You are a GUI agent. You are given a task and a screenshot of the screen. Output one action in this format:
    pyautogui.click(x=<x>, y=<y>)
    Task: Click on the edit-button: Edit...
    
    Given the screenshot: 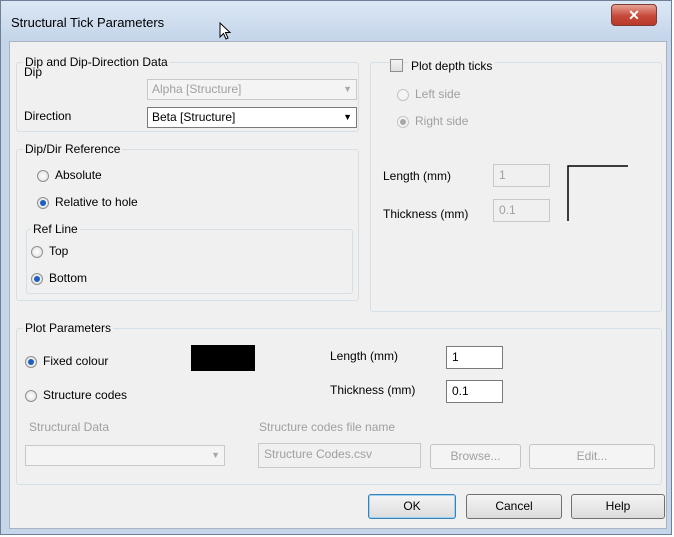 What is the action you would take?
    pyautogui.click(x=592, y=456)
    